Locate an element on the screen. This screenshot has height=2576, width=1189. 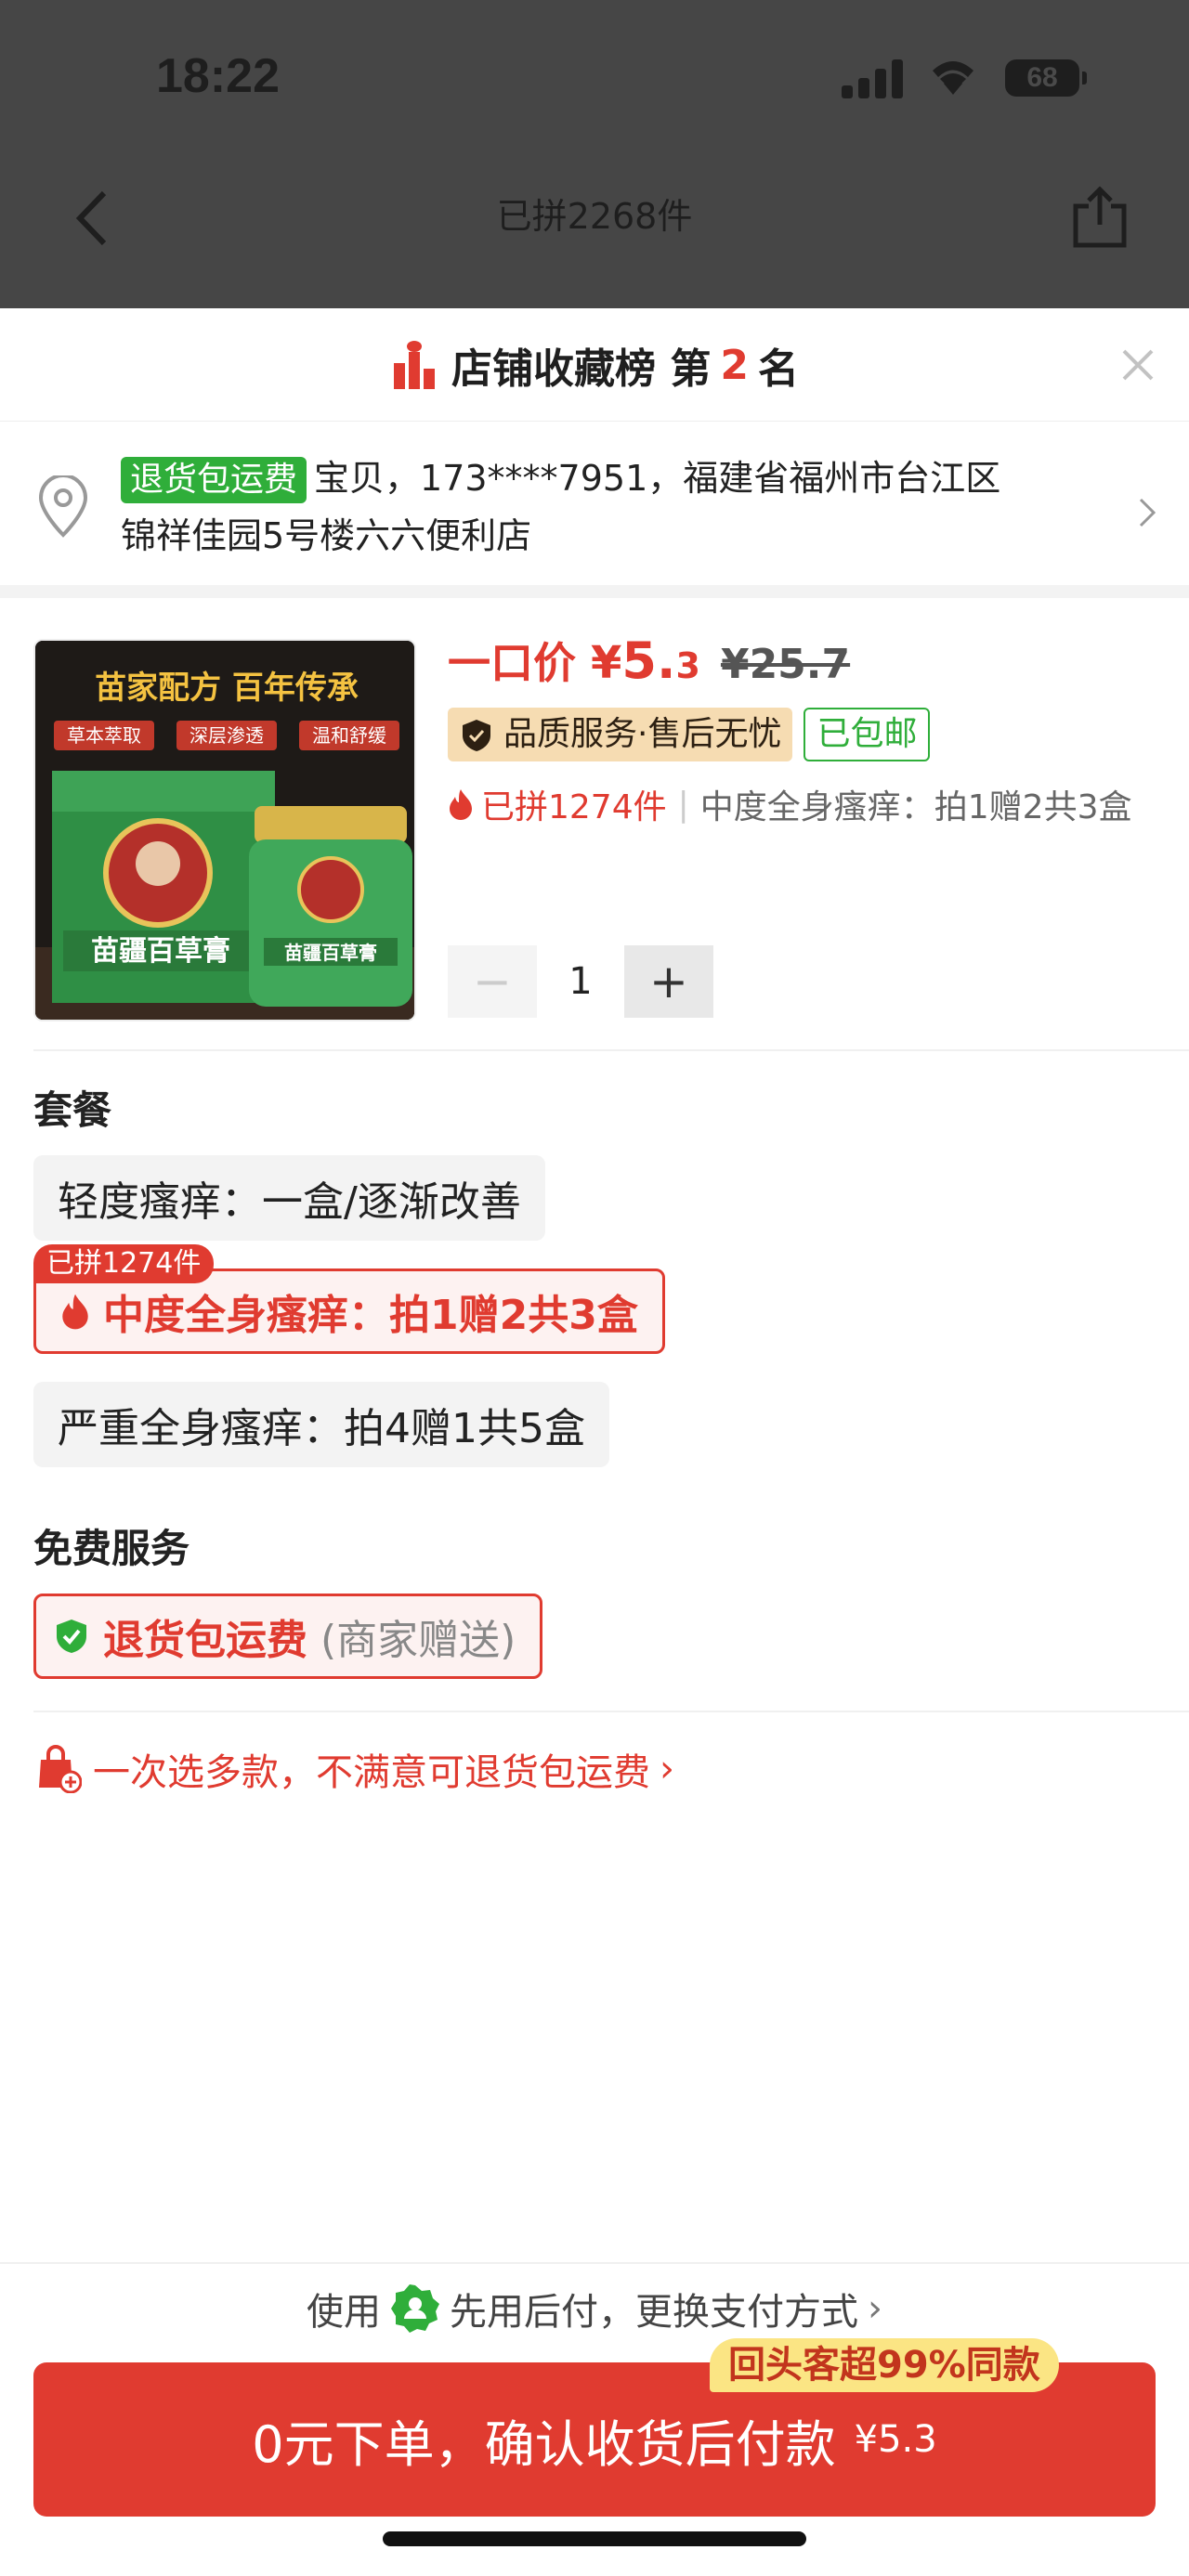
selected-summary: 中度全身瘙痒：拍1赠2共3盒 is located at coordinates (916, 807).